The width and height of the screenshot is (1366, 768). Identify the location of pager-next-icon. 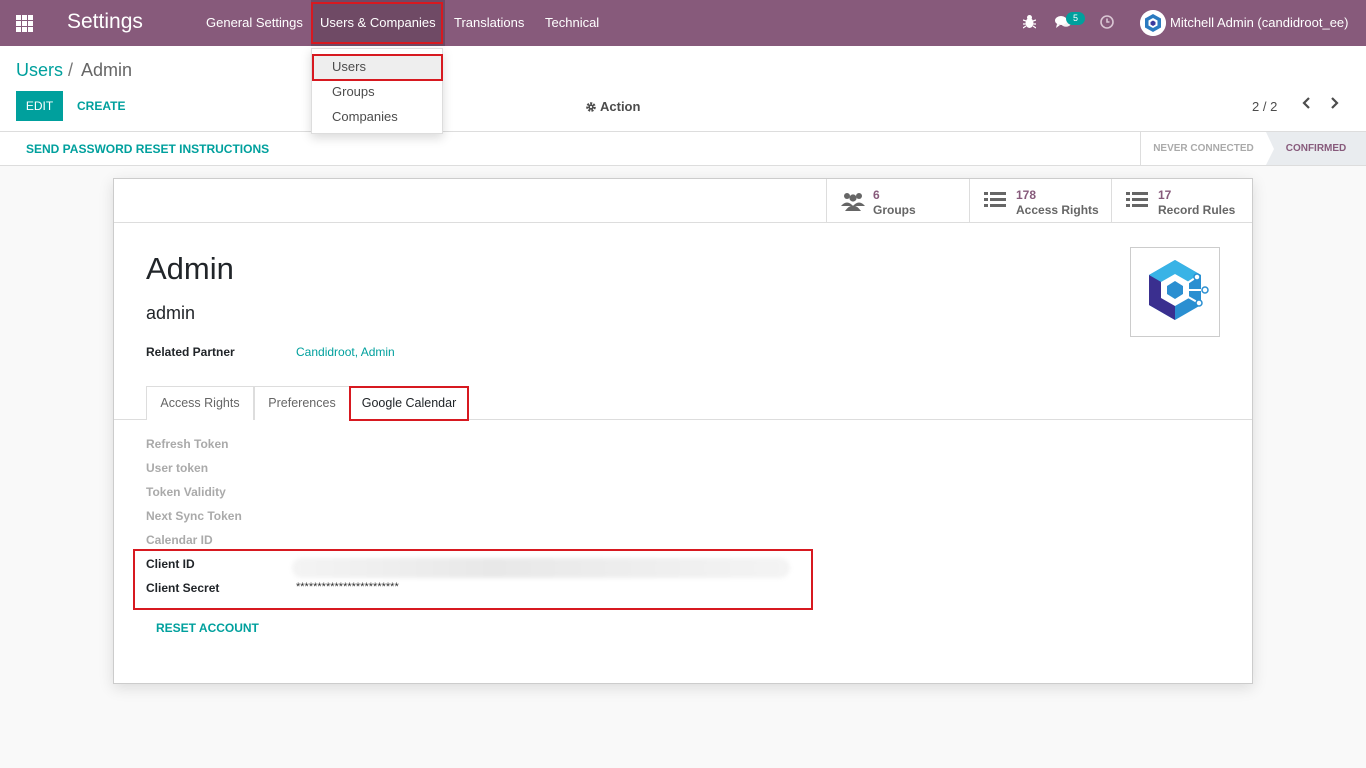
(1335, 105).